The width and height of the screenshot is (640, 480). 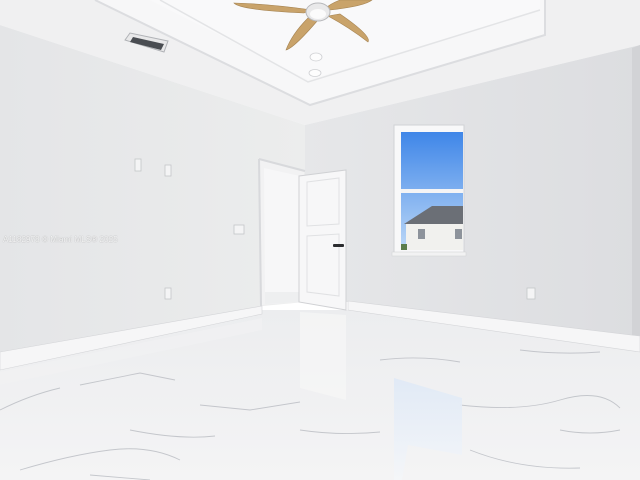 What do you see at coordinates (434, 237) in the screenshot?
I see `neighbor-house-wall` at bounding box center [434, 237].